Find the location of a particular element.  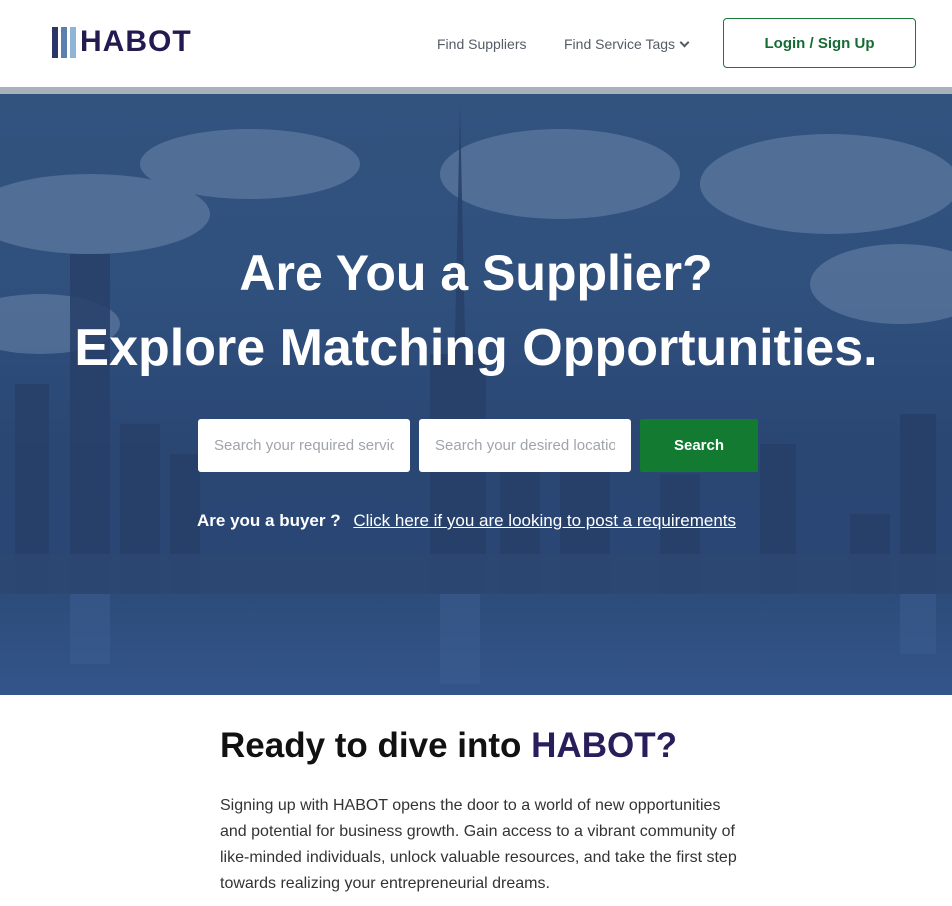

vertical-bars-logo-icon is located at coordinates (64, 42).